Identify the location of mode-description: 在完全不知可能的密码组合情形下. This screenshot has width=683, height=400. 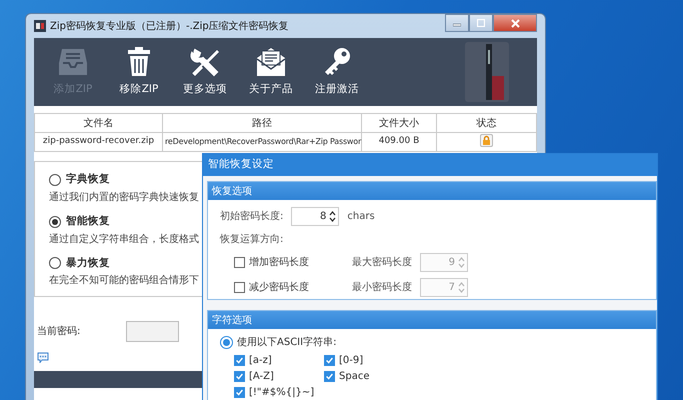
(124, 281).